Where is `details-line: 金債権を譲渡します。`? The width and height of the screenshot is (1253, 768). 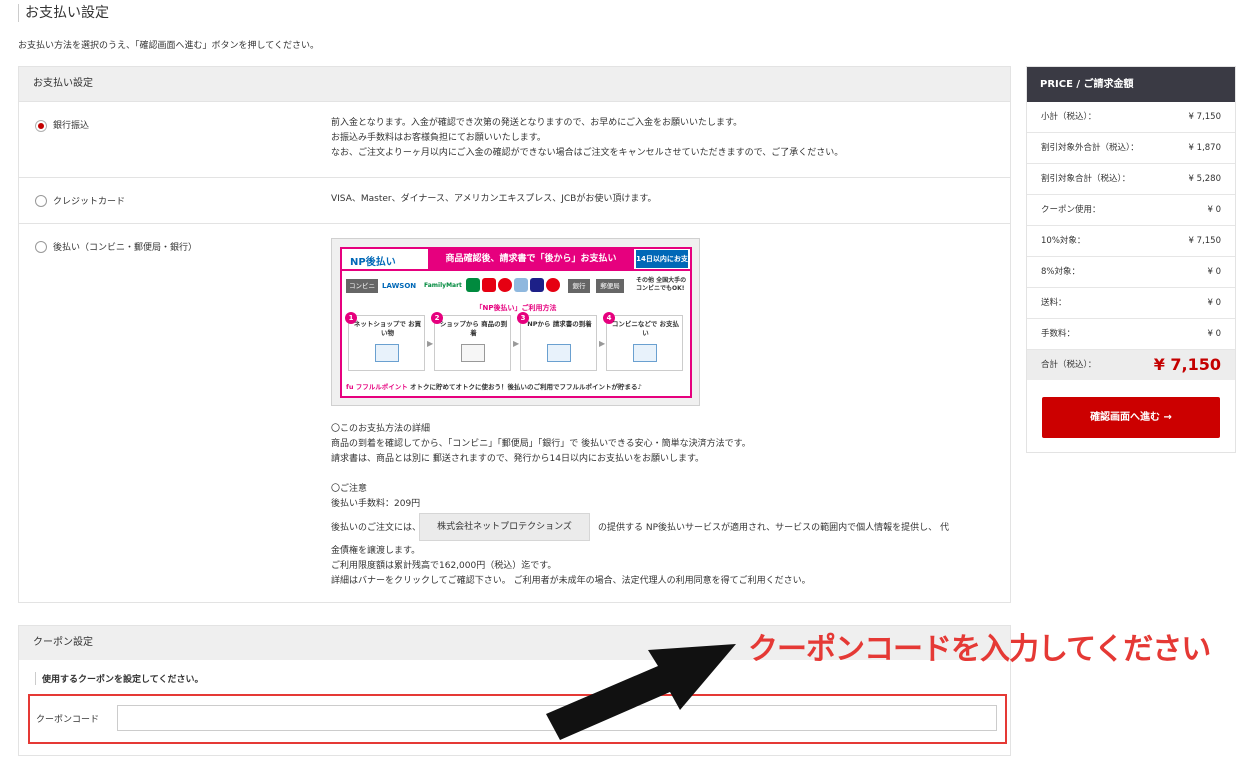 details-line: 金債権を譲渡します。 is located at coordinates (376, 551).